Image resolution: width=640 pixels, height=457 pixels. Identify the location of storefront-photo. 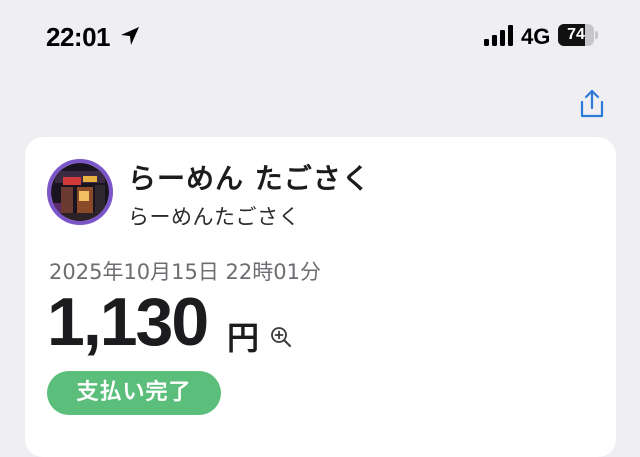
(80, 192).